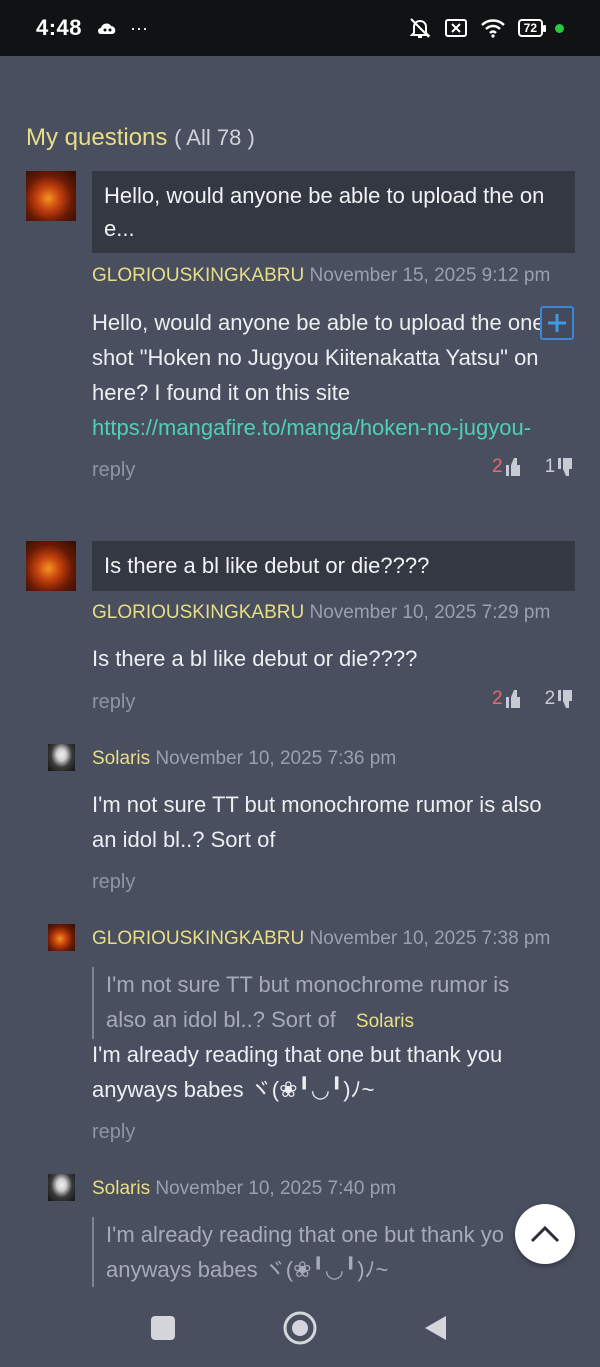 The height and width of the screenshot is (1367, 600). Describe the element at coordinates (214, 137) in the screenshot. I see `question-count: ( All 78 )` at that location.